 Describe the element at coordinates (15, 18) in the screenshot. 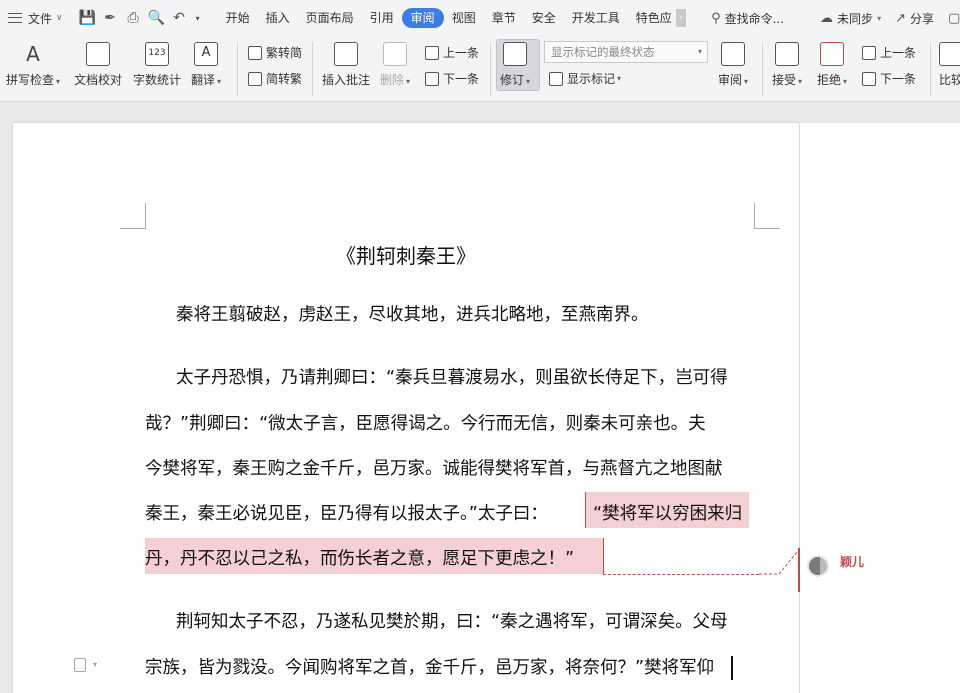

I see `menu-icon` at that location.